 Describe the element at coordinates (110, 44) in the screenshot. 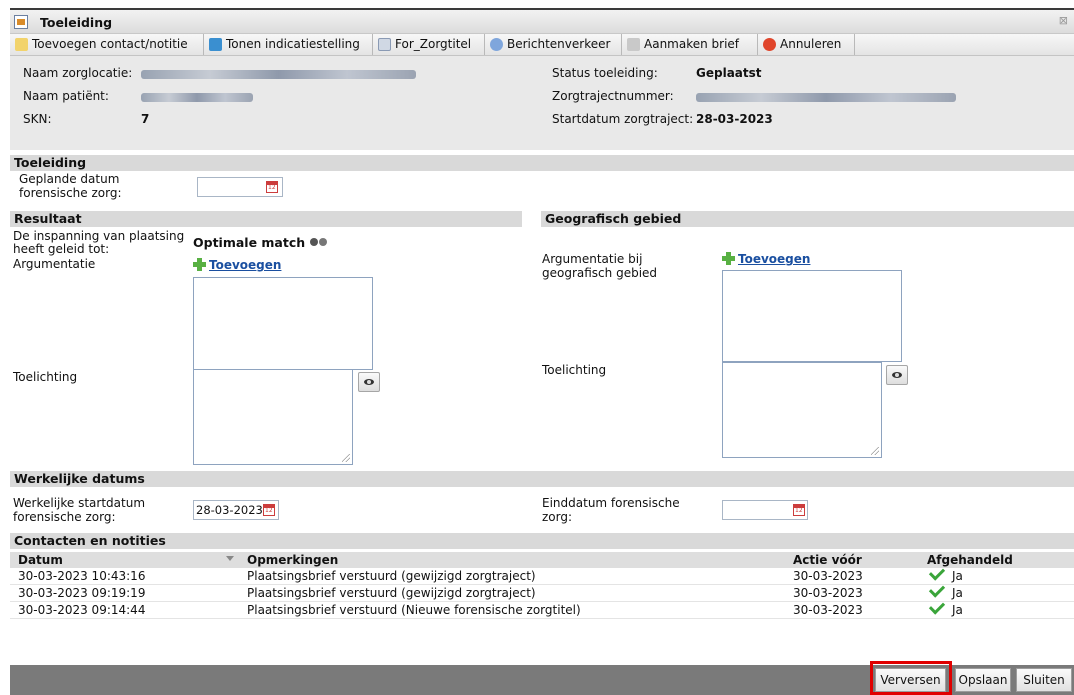

I see `add-contact-label: Toevoegen contact/notitie` at that location.